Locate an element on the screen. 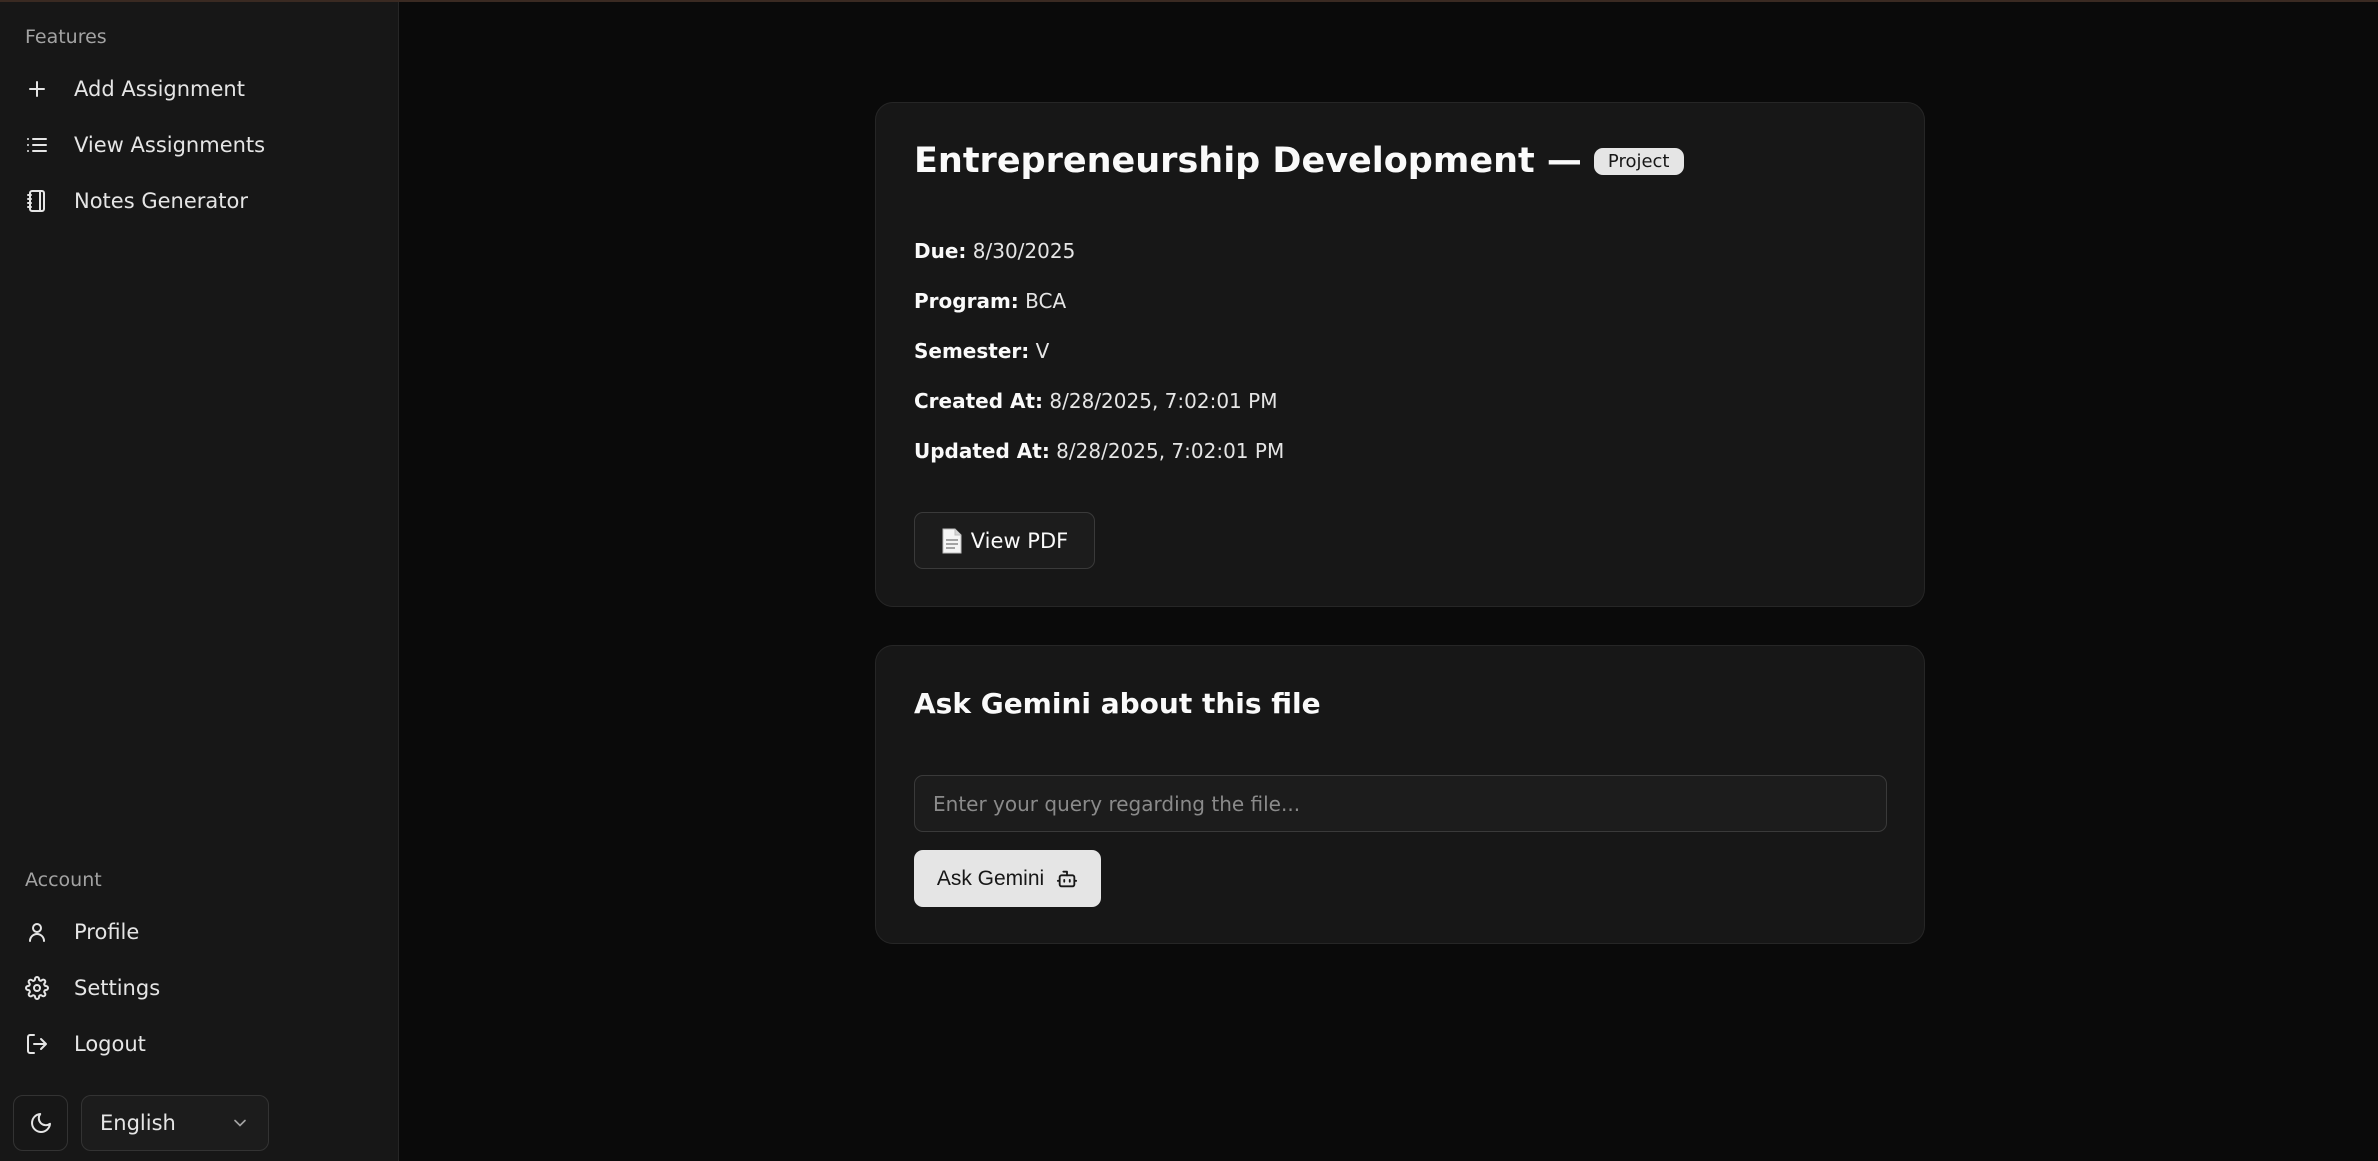 This screenshot has width=2378, height=1161. updated-at-field: Updated At: 8/28/2025, 7:02:01 PM is located at coordinates (1099, 451).